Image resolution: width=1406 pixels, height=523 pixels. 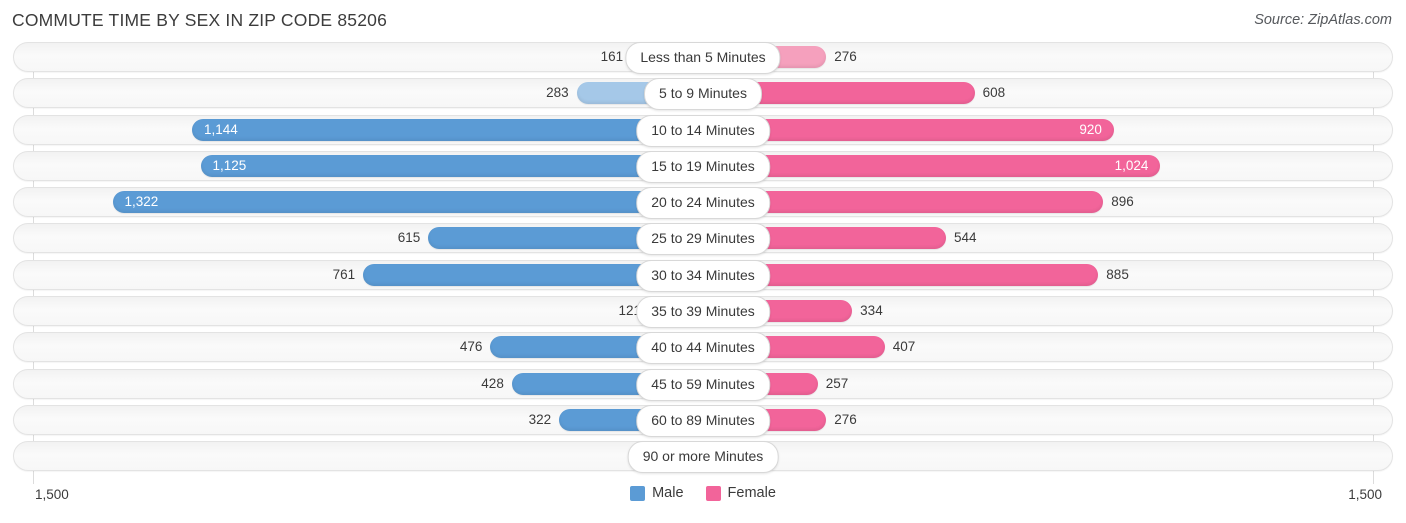 I want to click on legend-item-female: Female, so click(x=740, y=493).